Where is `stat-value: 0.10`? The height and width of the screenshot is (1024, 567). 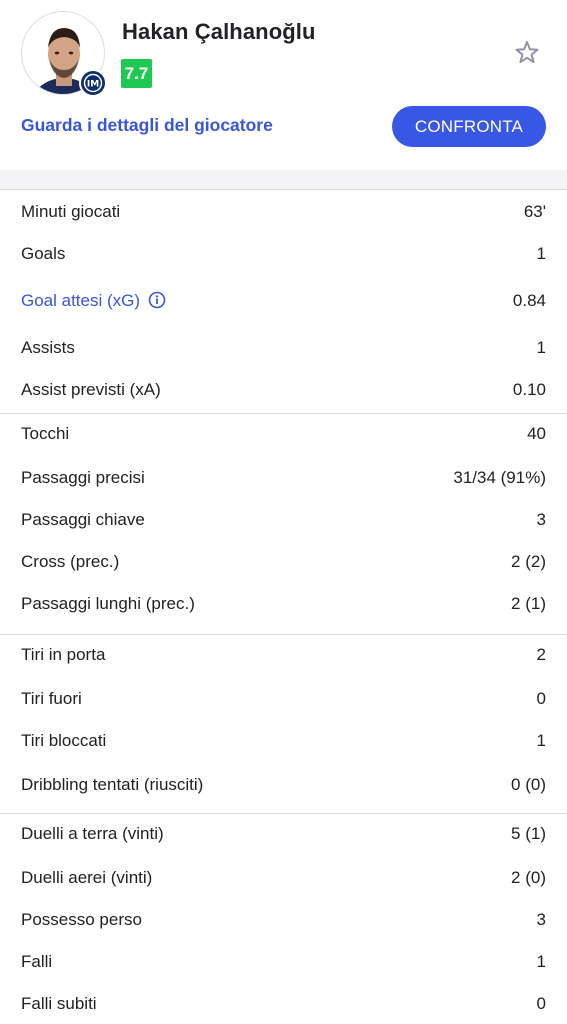 stat-value: 0.10 is located at coordinates (529, 389).